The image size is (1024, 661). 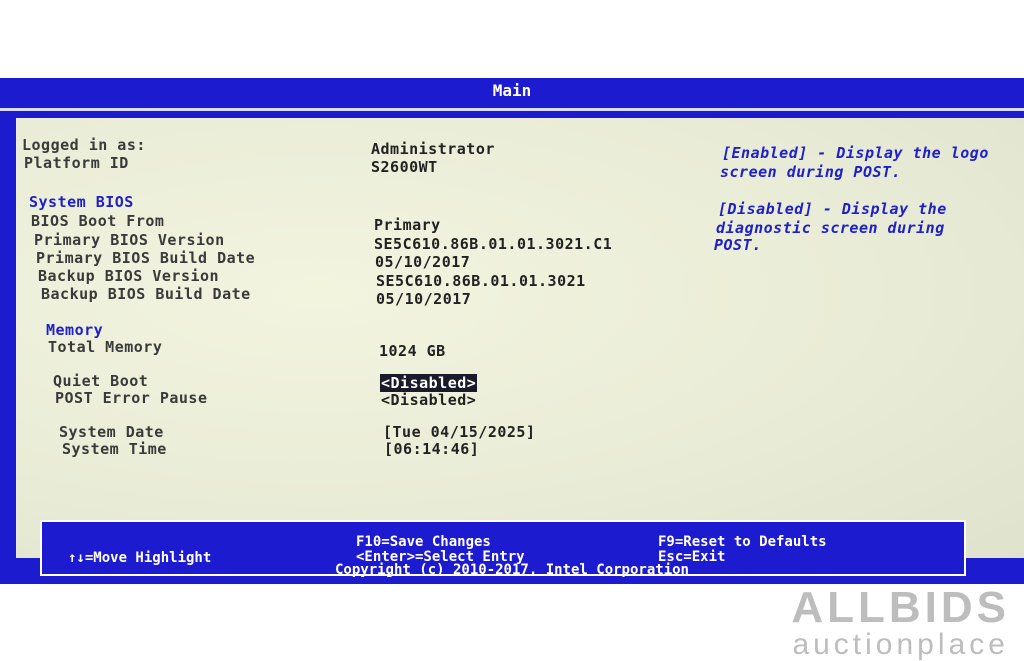 What do you see at coordinates (433, 149) in the screenshot?
I see `logged-in-value: Administrator` at bounding box center [433, 149].